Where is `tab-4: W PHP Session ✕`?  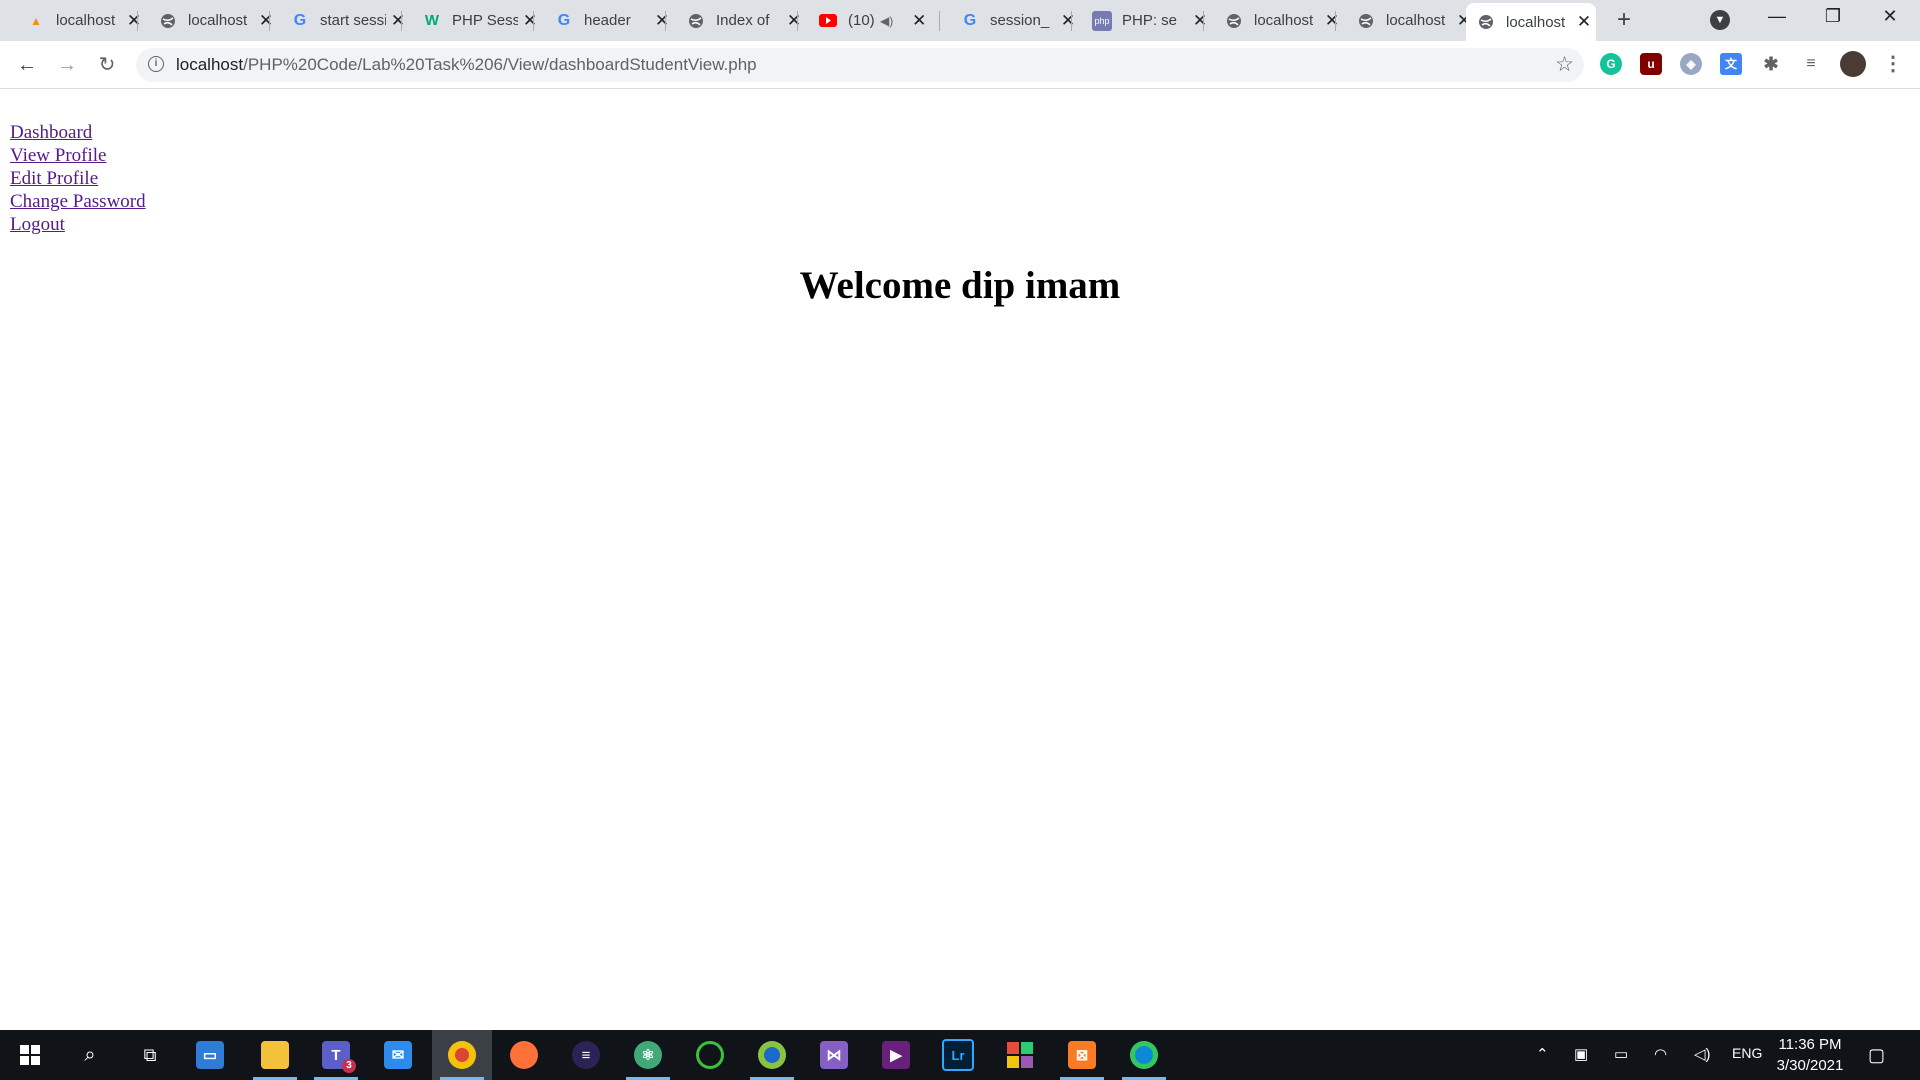
tab-4: W PHP Session ✕ is located at coordinates (474, 20).